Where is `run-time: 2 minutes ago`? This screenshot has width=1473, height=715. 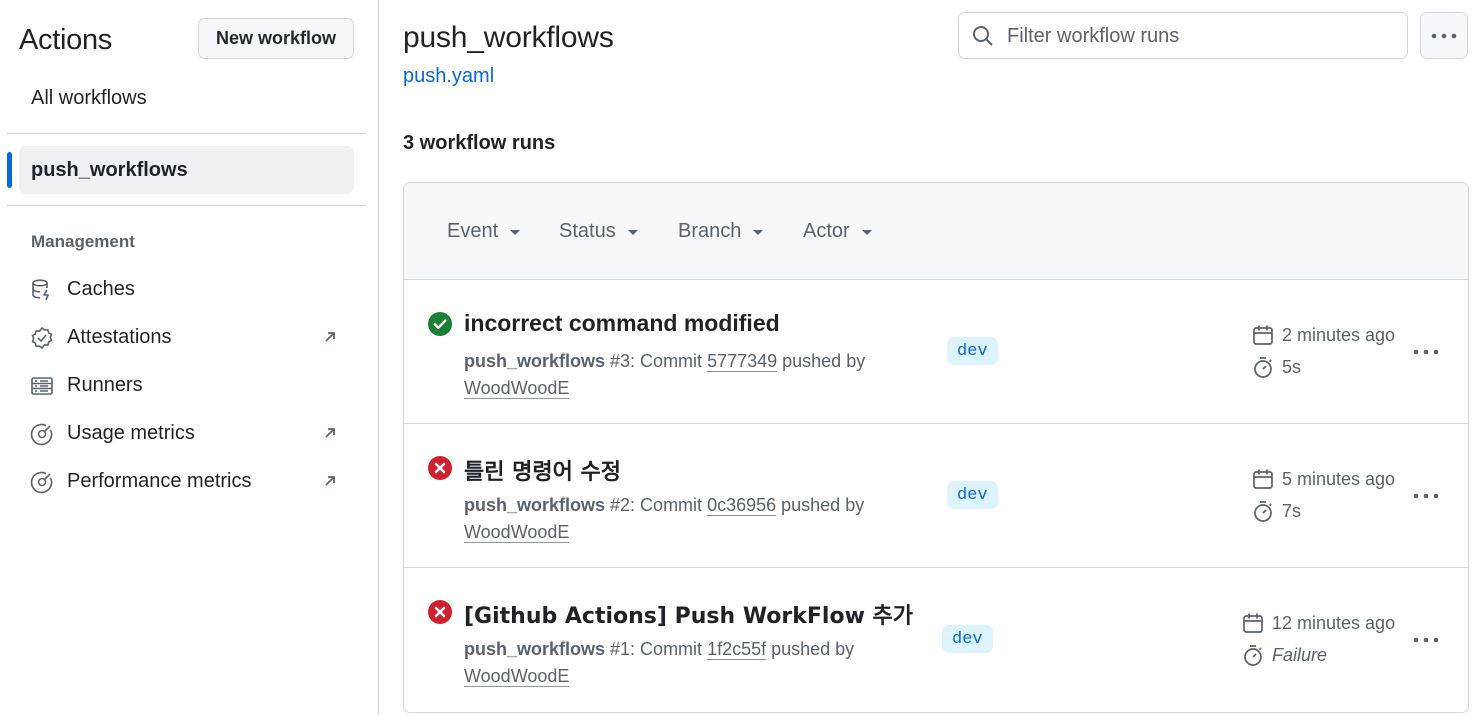
run-time: 2 minutes ago is located at coordinates (1323, 335).